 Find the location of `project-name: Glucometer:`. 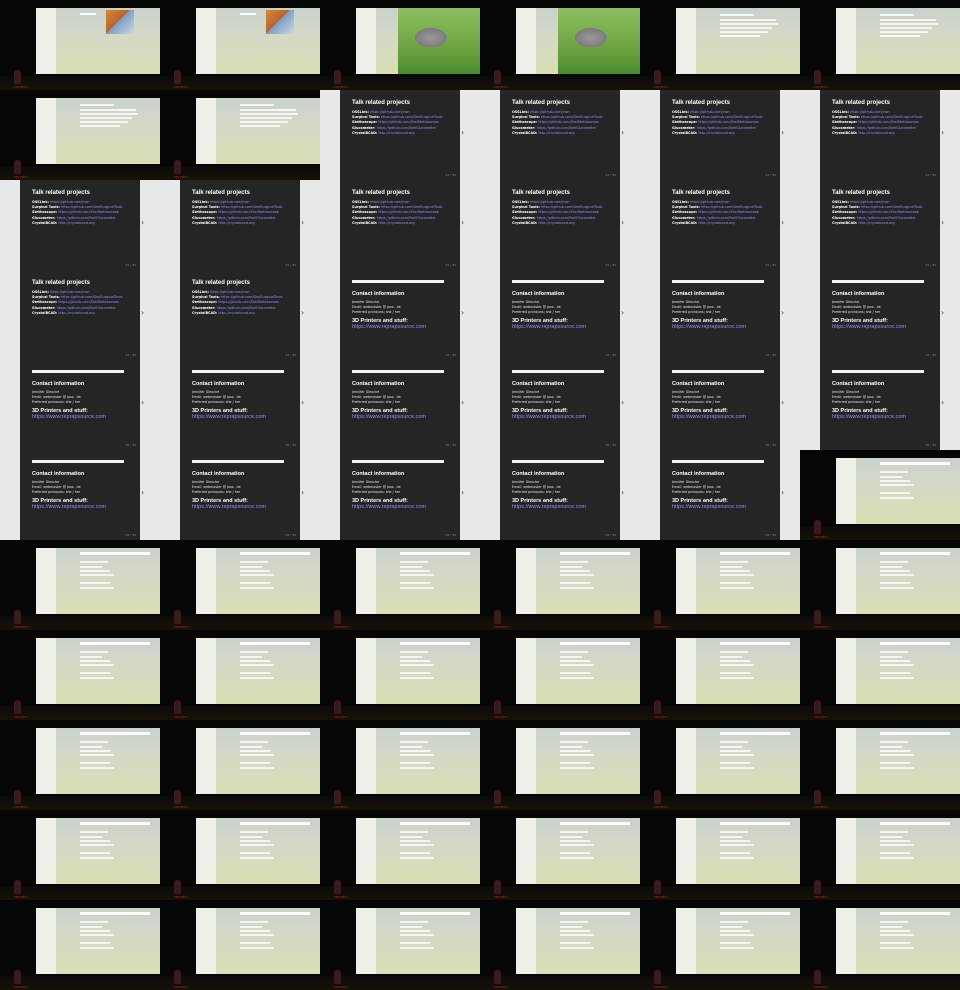

project-name: Glucometer: is located at coordinates (844, 217).